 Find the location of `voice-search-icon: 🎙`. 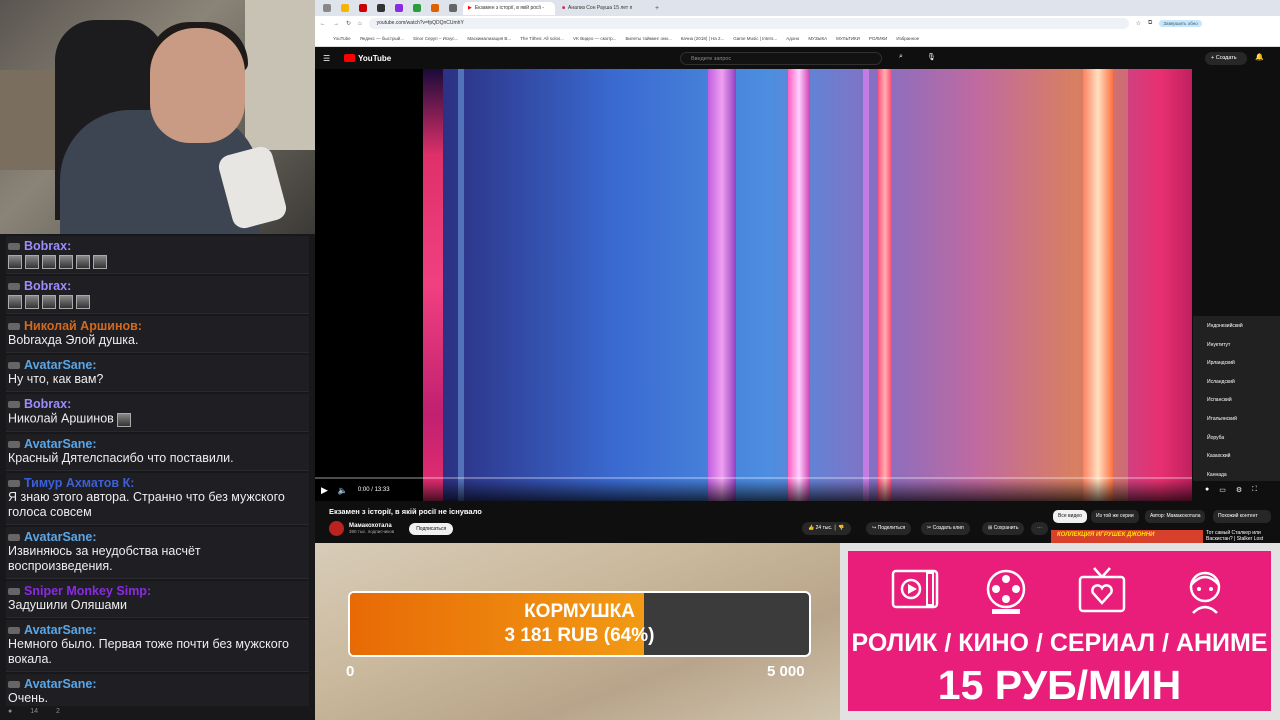

voice-search-icon: 🎙 is located at coordinates (931, 57).